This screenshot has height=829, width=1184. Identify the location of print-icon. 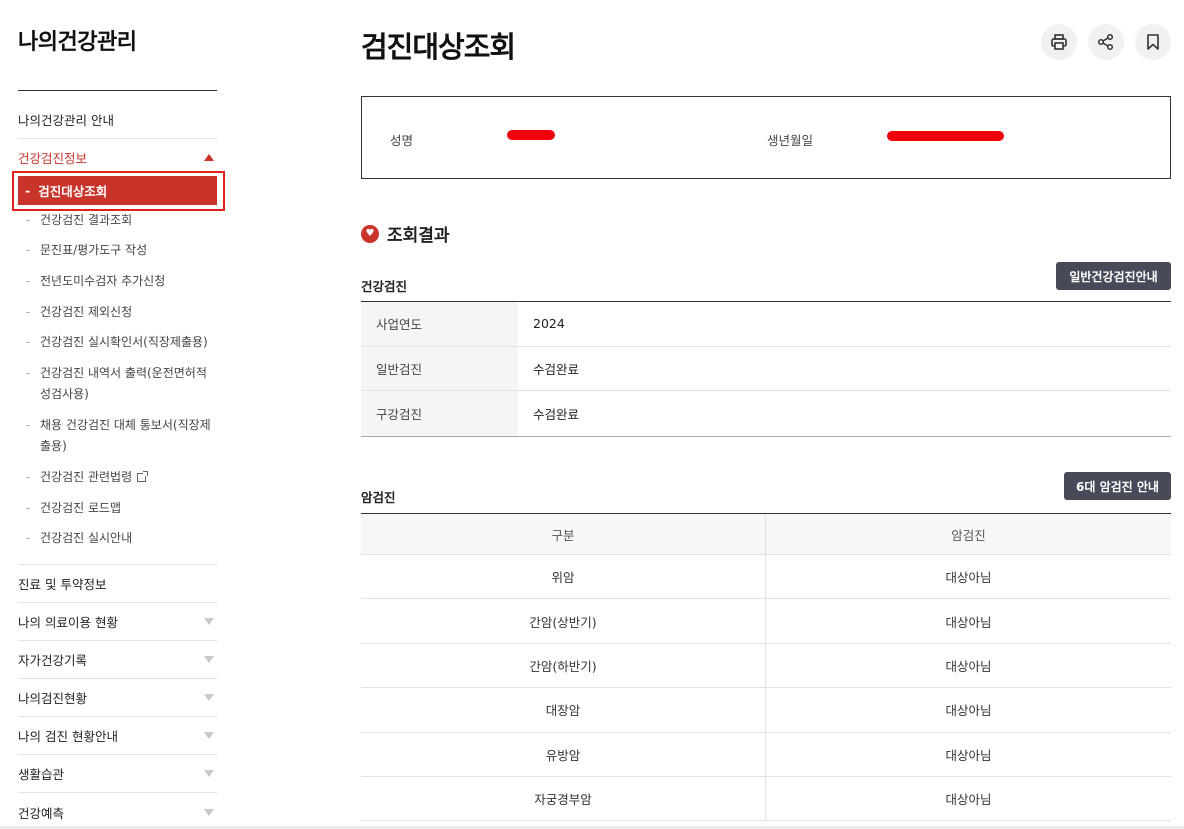
(1059, 42).